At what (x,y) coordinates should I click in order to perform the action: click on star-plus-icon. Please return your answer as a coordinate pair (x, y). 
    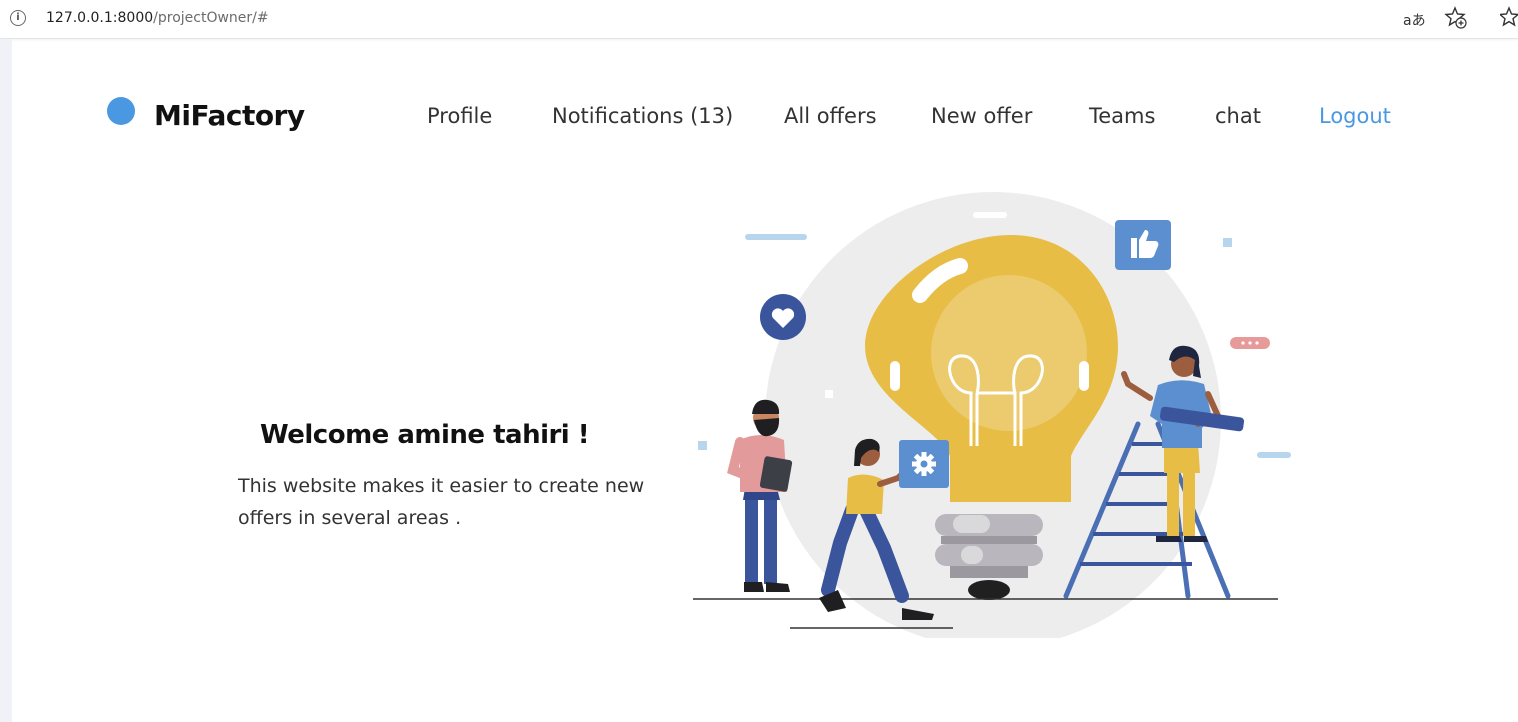
    Looking at the image, I should click on (1456, 18).